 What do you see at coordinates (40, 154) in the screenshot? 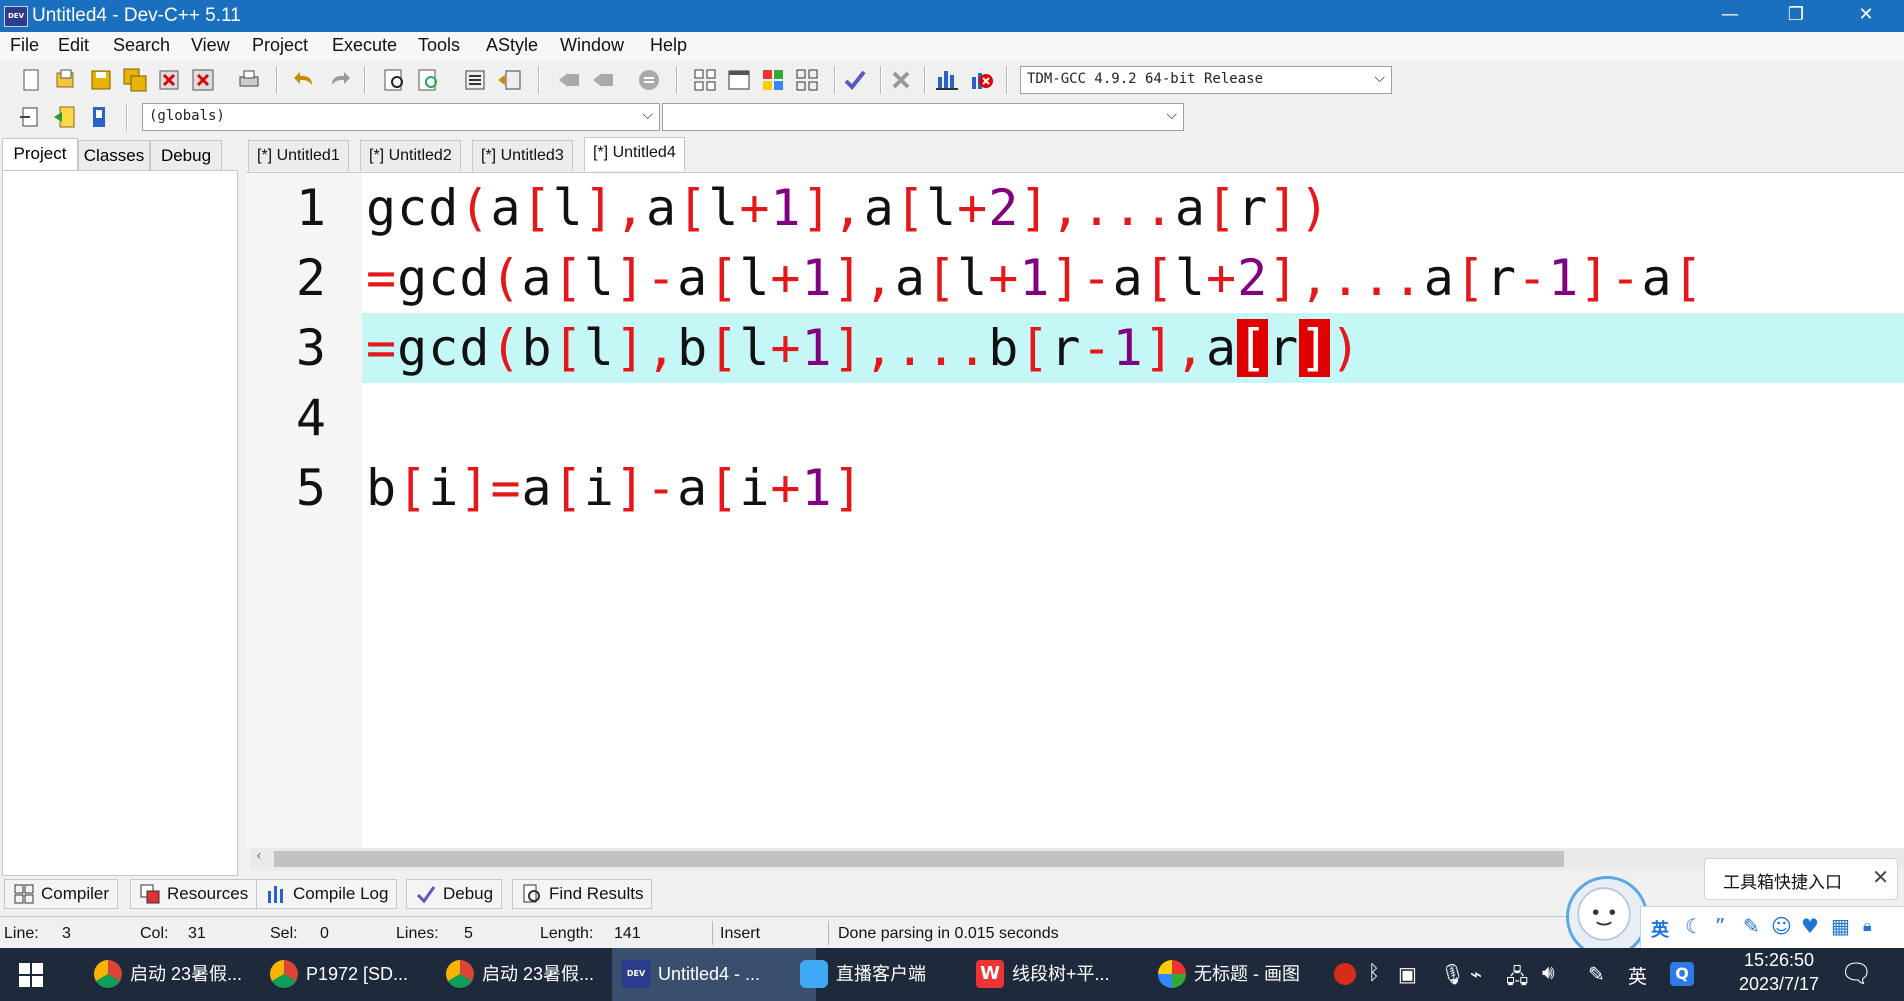
I see `tab-project: Project` at bounding box center [40, 154].